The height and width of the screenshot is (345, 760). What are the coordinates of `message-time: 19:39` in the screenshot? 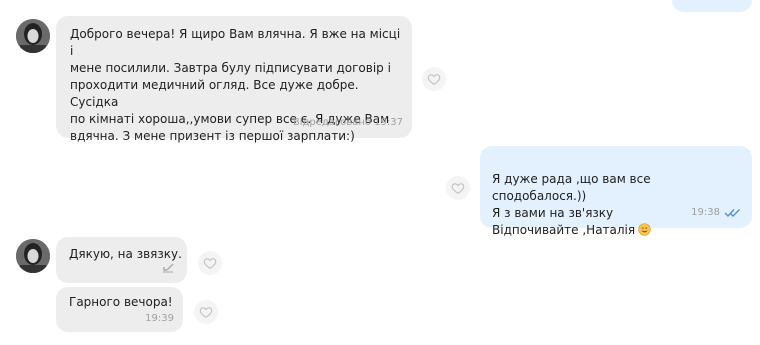 It's located at (159, 318).